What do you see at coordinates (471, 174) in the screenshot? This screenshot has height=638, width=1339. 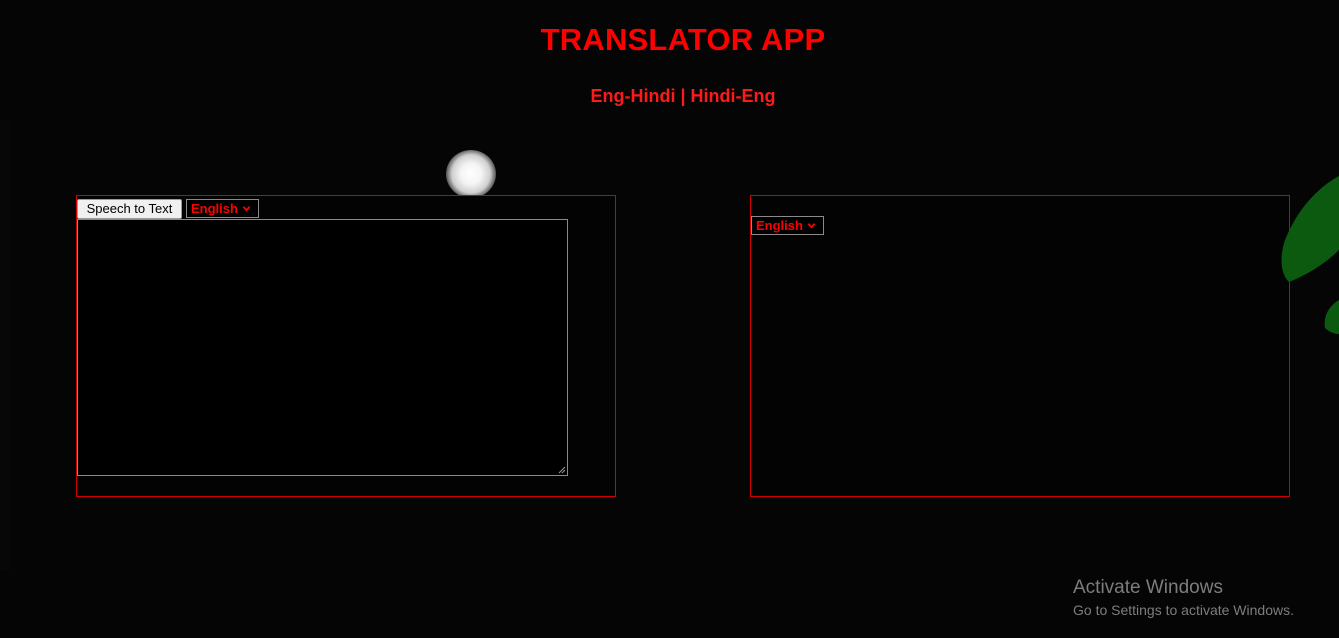 I see `cursor-glow` at bounding box center [471, 174].